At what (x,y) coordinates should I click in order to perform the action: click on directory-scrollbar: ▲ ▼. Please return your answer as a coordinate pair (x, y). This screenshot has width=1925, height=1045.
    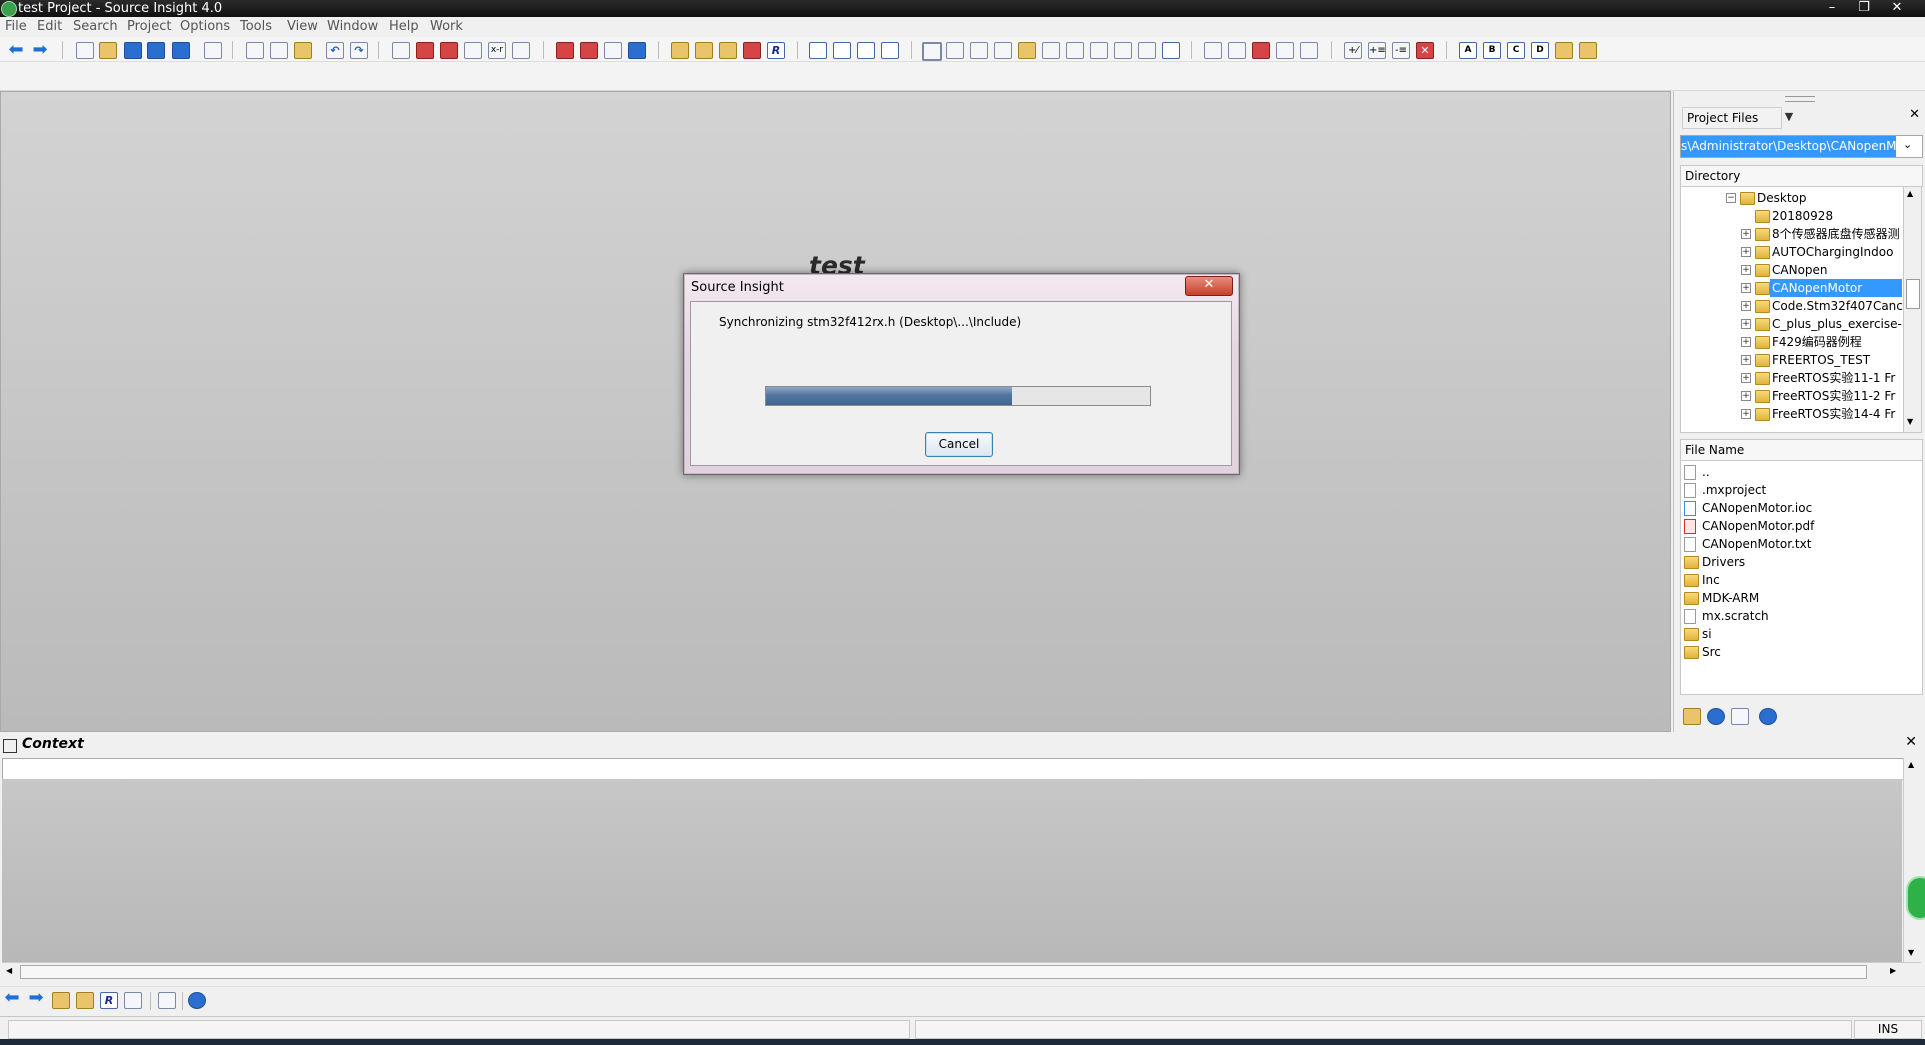
    Looking at the image, I should click on (1912, 309).